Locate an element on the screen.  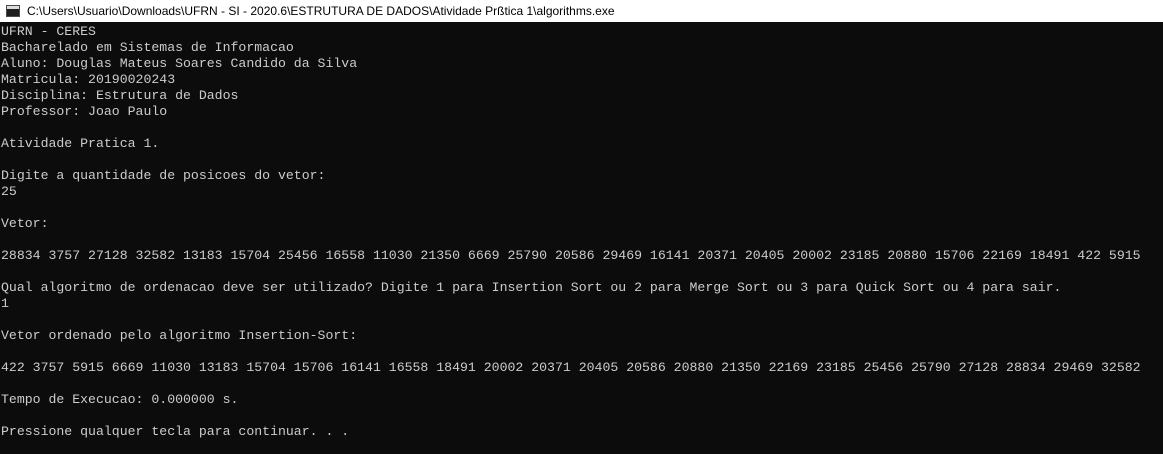
console-line: Professor: Joao Paulo is located at coordinates (84, 111).